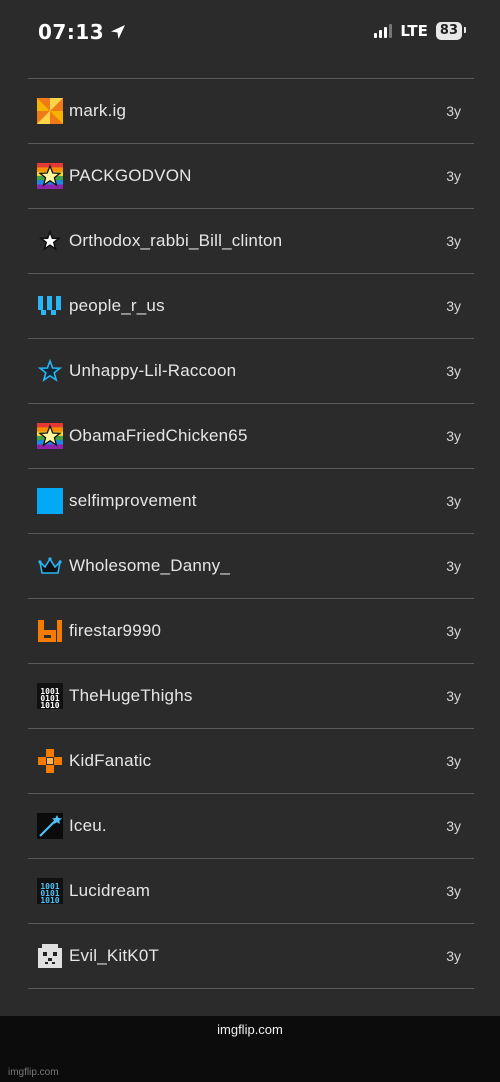 The height and width of the screenshot is (1082, 500). I want to click on username-link: PACKGODVON, so click(130, 176).